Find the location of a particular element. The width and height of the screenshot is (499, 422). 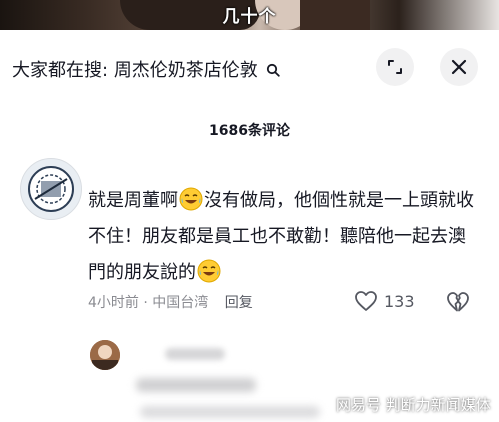

video-caption: 几十个 is located at coordinates (249, 17).